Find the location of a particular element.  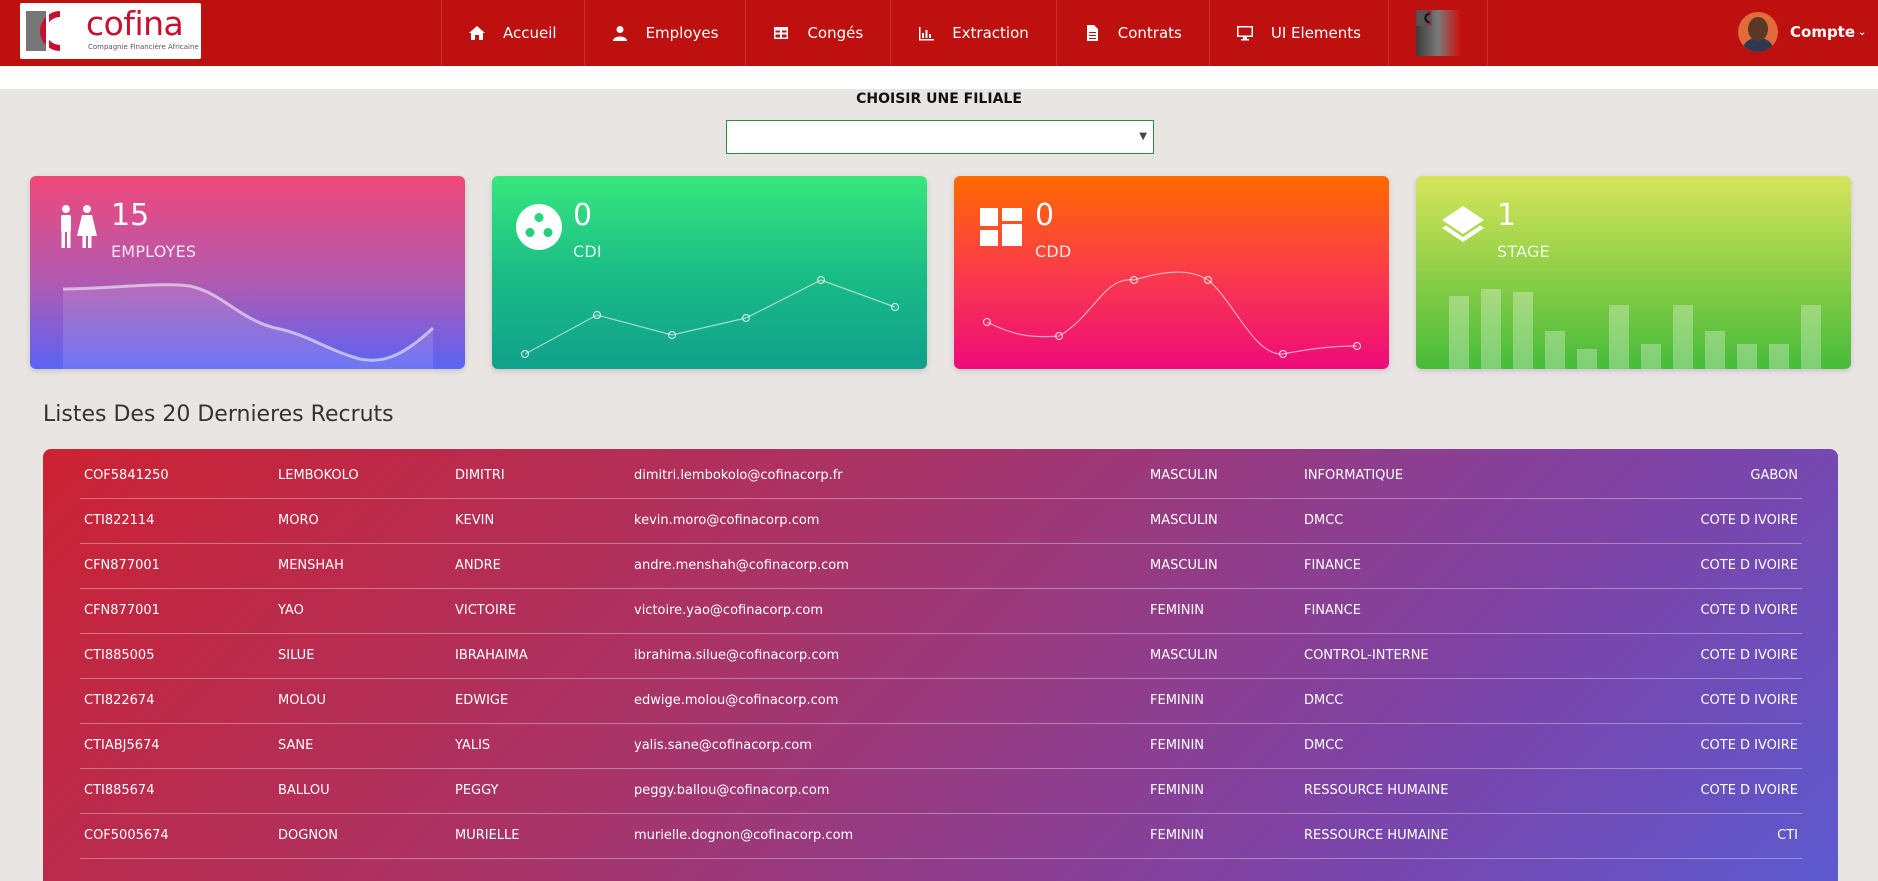

nav-brand-thumbnail is located at coordinates (1437, 33).